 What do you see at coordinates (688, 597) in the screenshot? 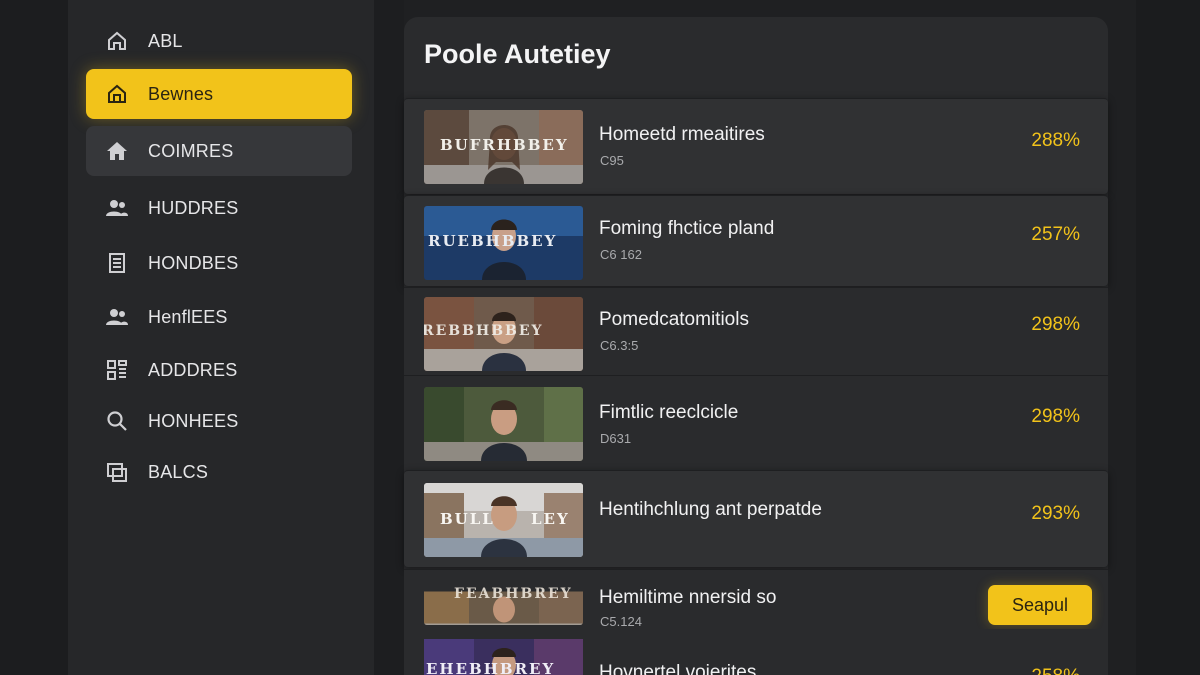
I see `row-title: Hemiltime nnersid so` at bounding box center [688, 597].